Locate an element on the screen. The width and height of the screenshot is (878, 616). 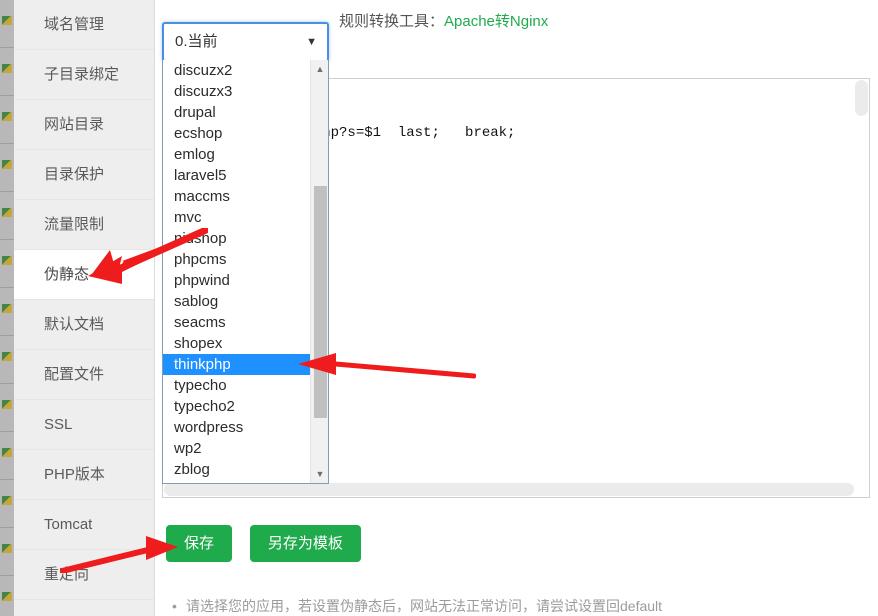
sidebar-item-label: 网站目录 is located at coordinates (74, 124).